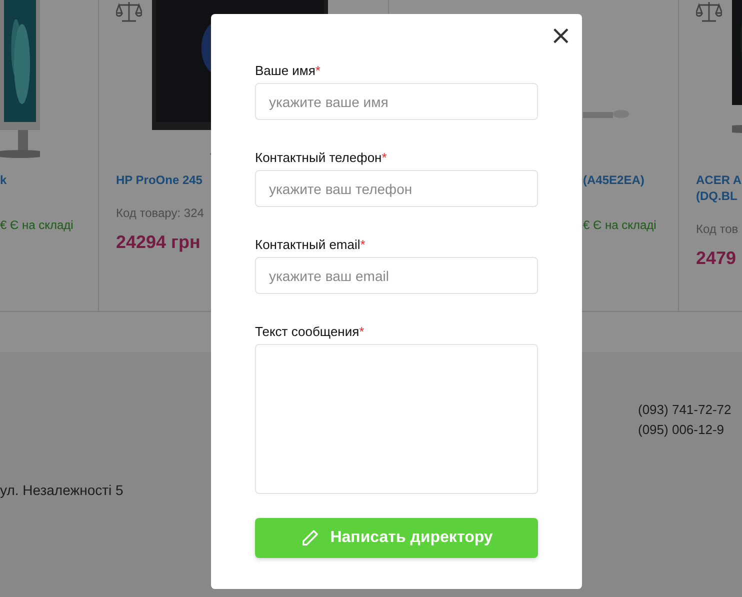 This screenshot has width=742, height=597. What do you see at coordinates (396, 188) in the screenshot?
I see `input-field: укажите ваш телефон` at bounding box center [396, 188].